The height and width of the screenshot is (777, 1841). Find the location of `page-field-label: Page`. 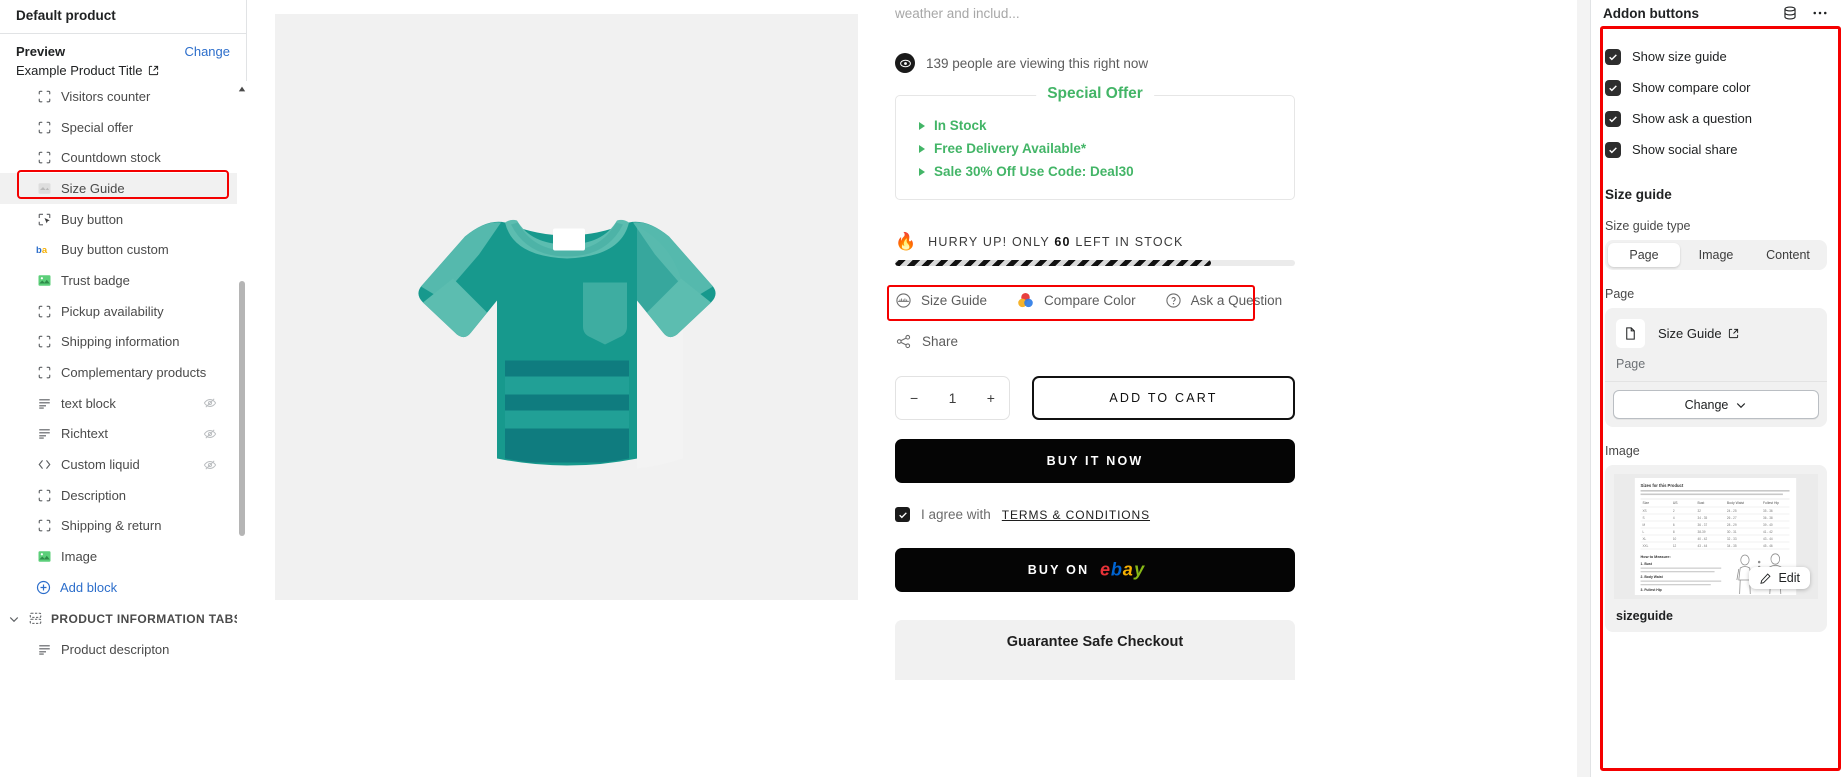

page-field-label: Page is located at coordinates (1620, 294).